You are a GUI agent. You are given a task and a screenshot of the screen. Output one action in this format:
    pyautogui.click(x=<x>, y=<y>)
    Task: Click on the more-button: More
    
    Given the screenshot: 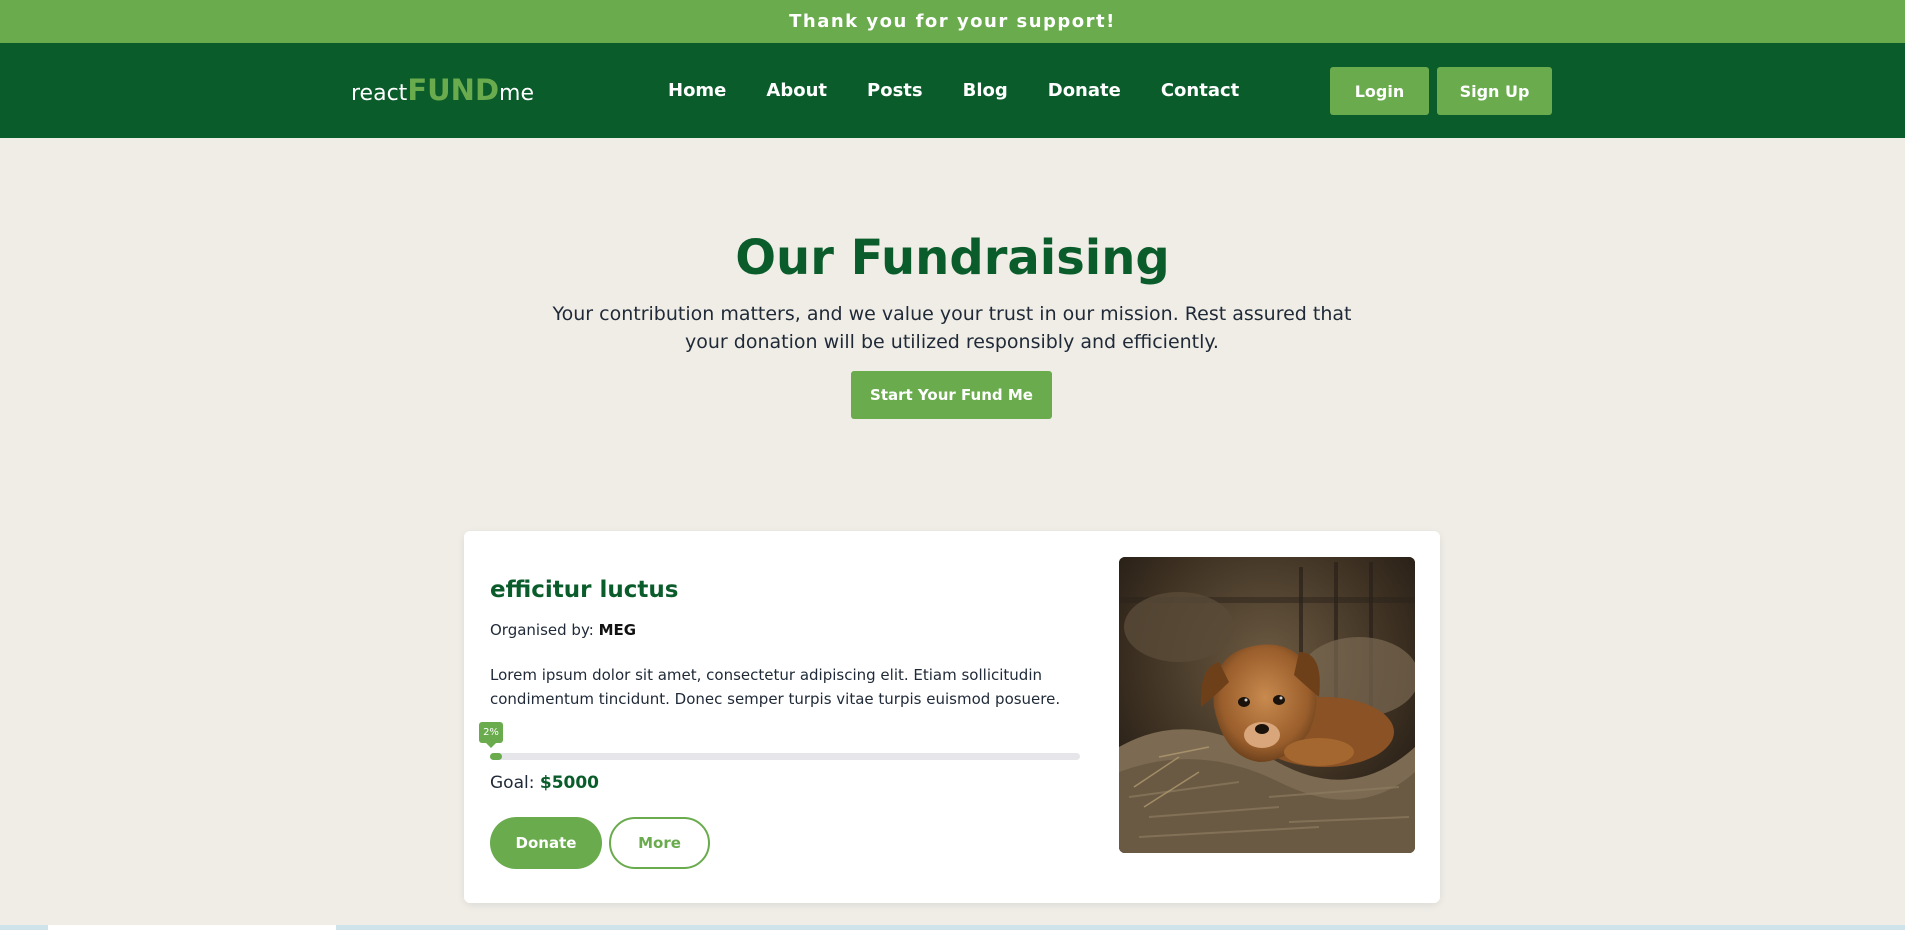 What is the action you would take?
    pyautogui.click(x=659, y=843)
    